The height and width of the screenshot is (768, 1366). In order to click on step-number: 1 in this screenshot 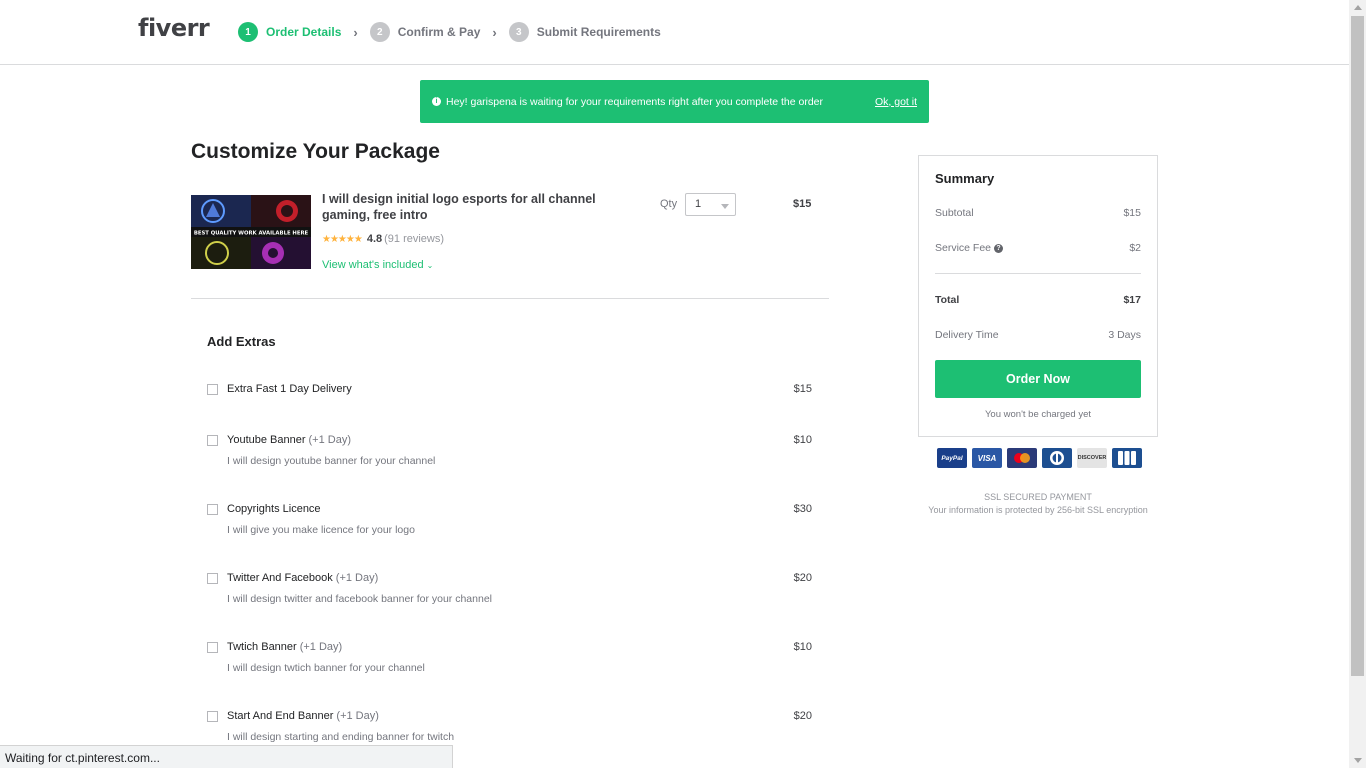, I will do `click(248, 32)`.